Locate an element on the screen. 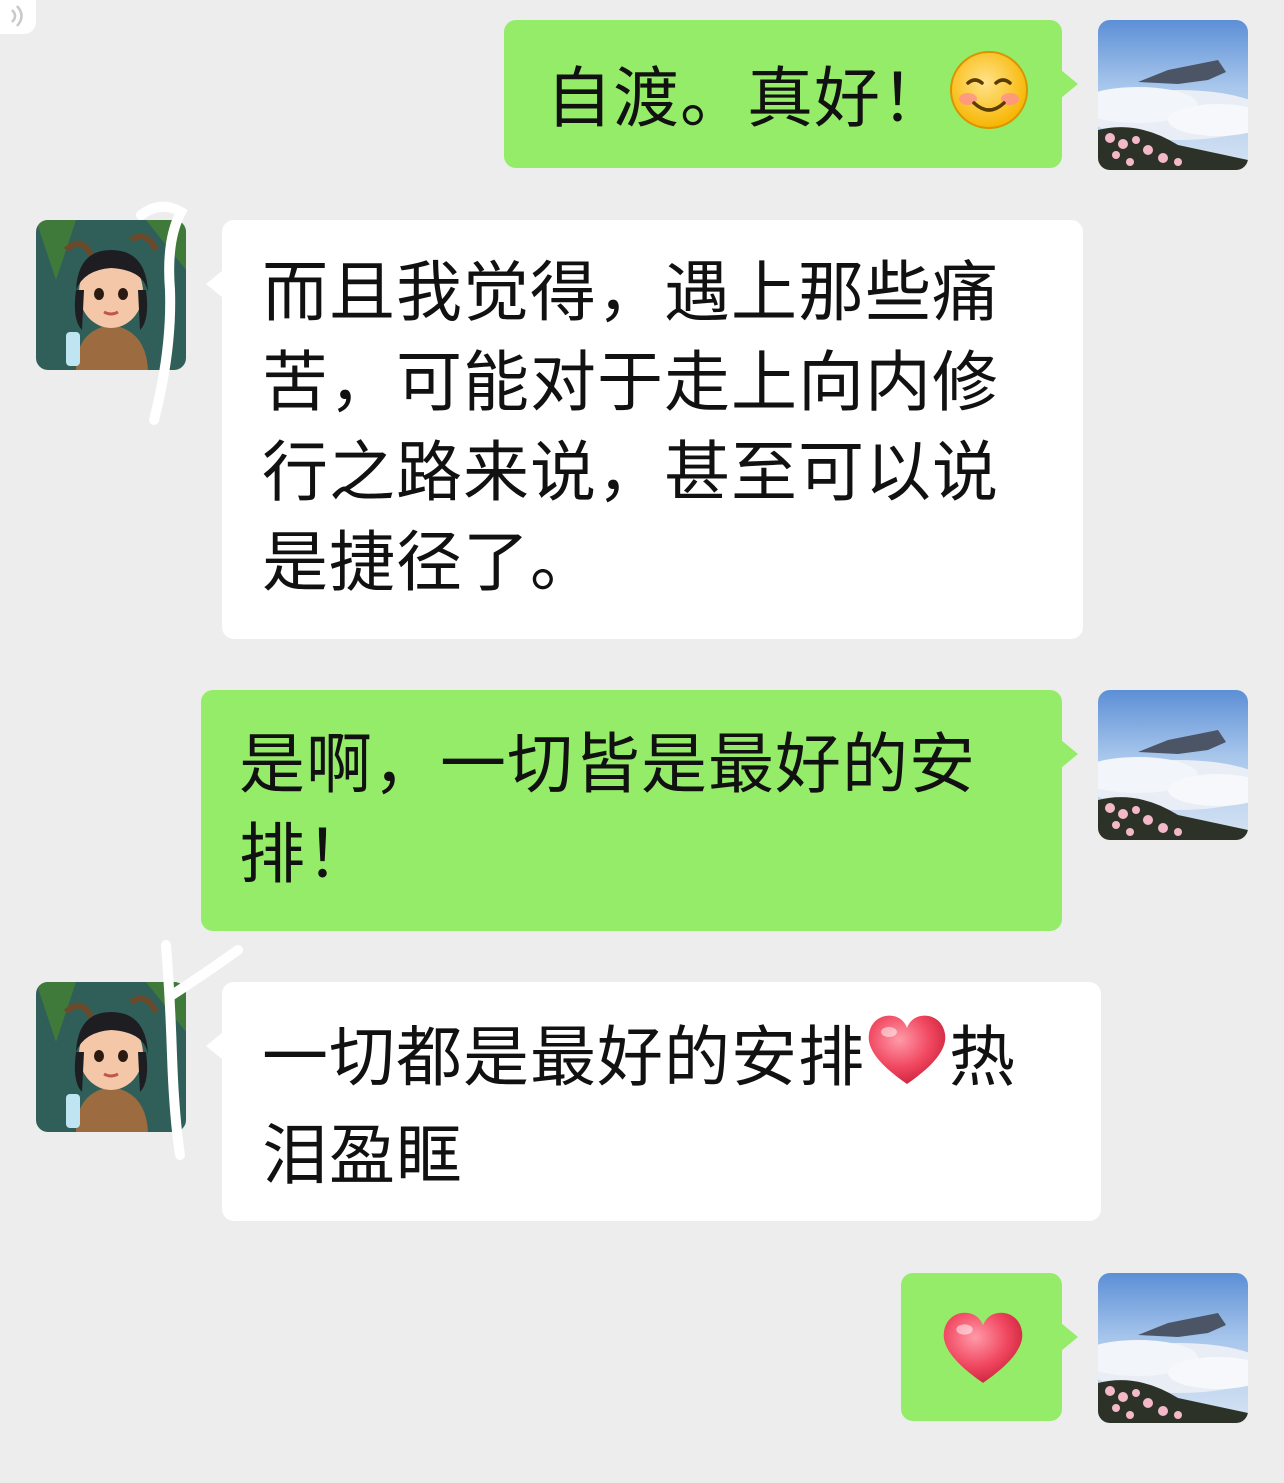 This screenshot has height=1483, width=1284. message-text-line: 排！ is located at coordinates (306, 854).